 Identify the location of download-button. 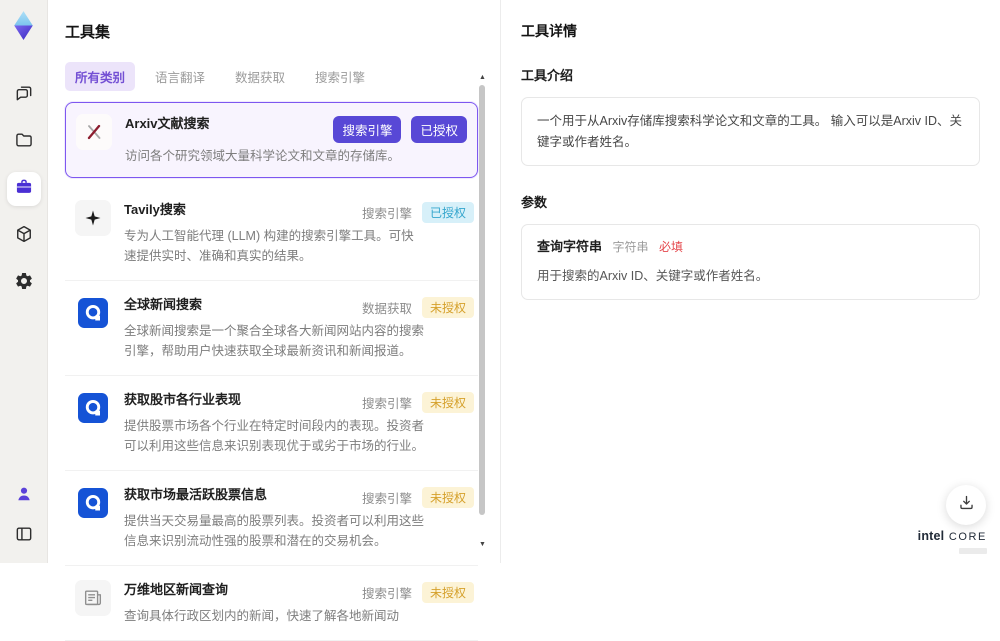
(966, 505).